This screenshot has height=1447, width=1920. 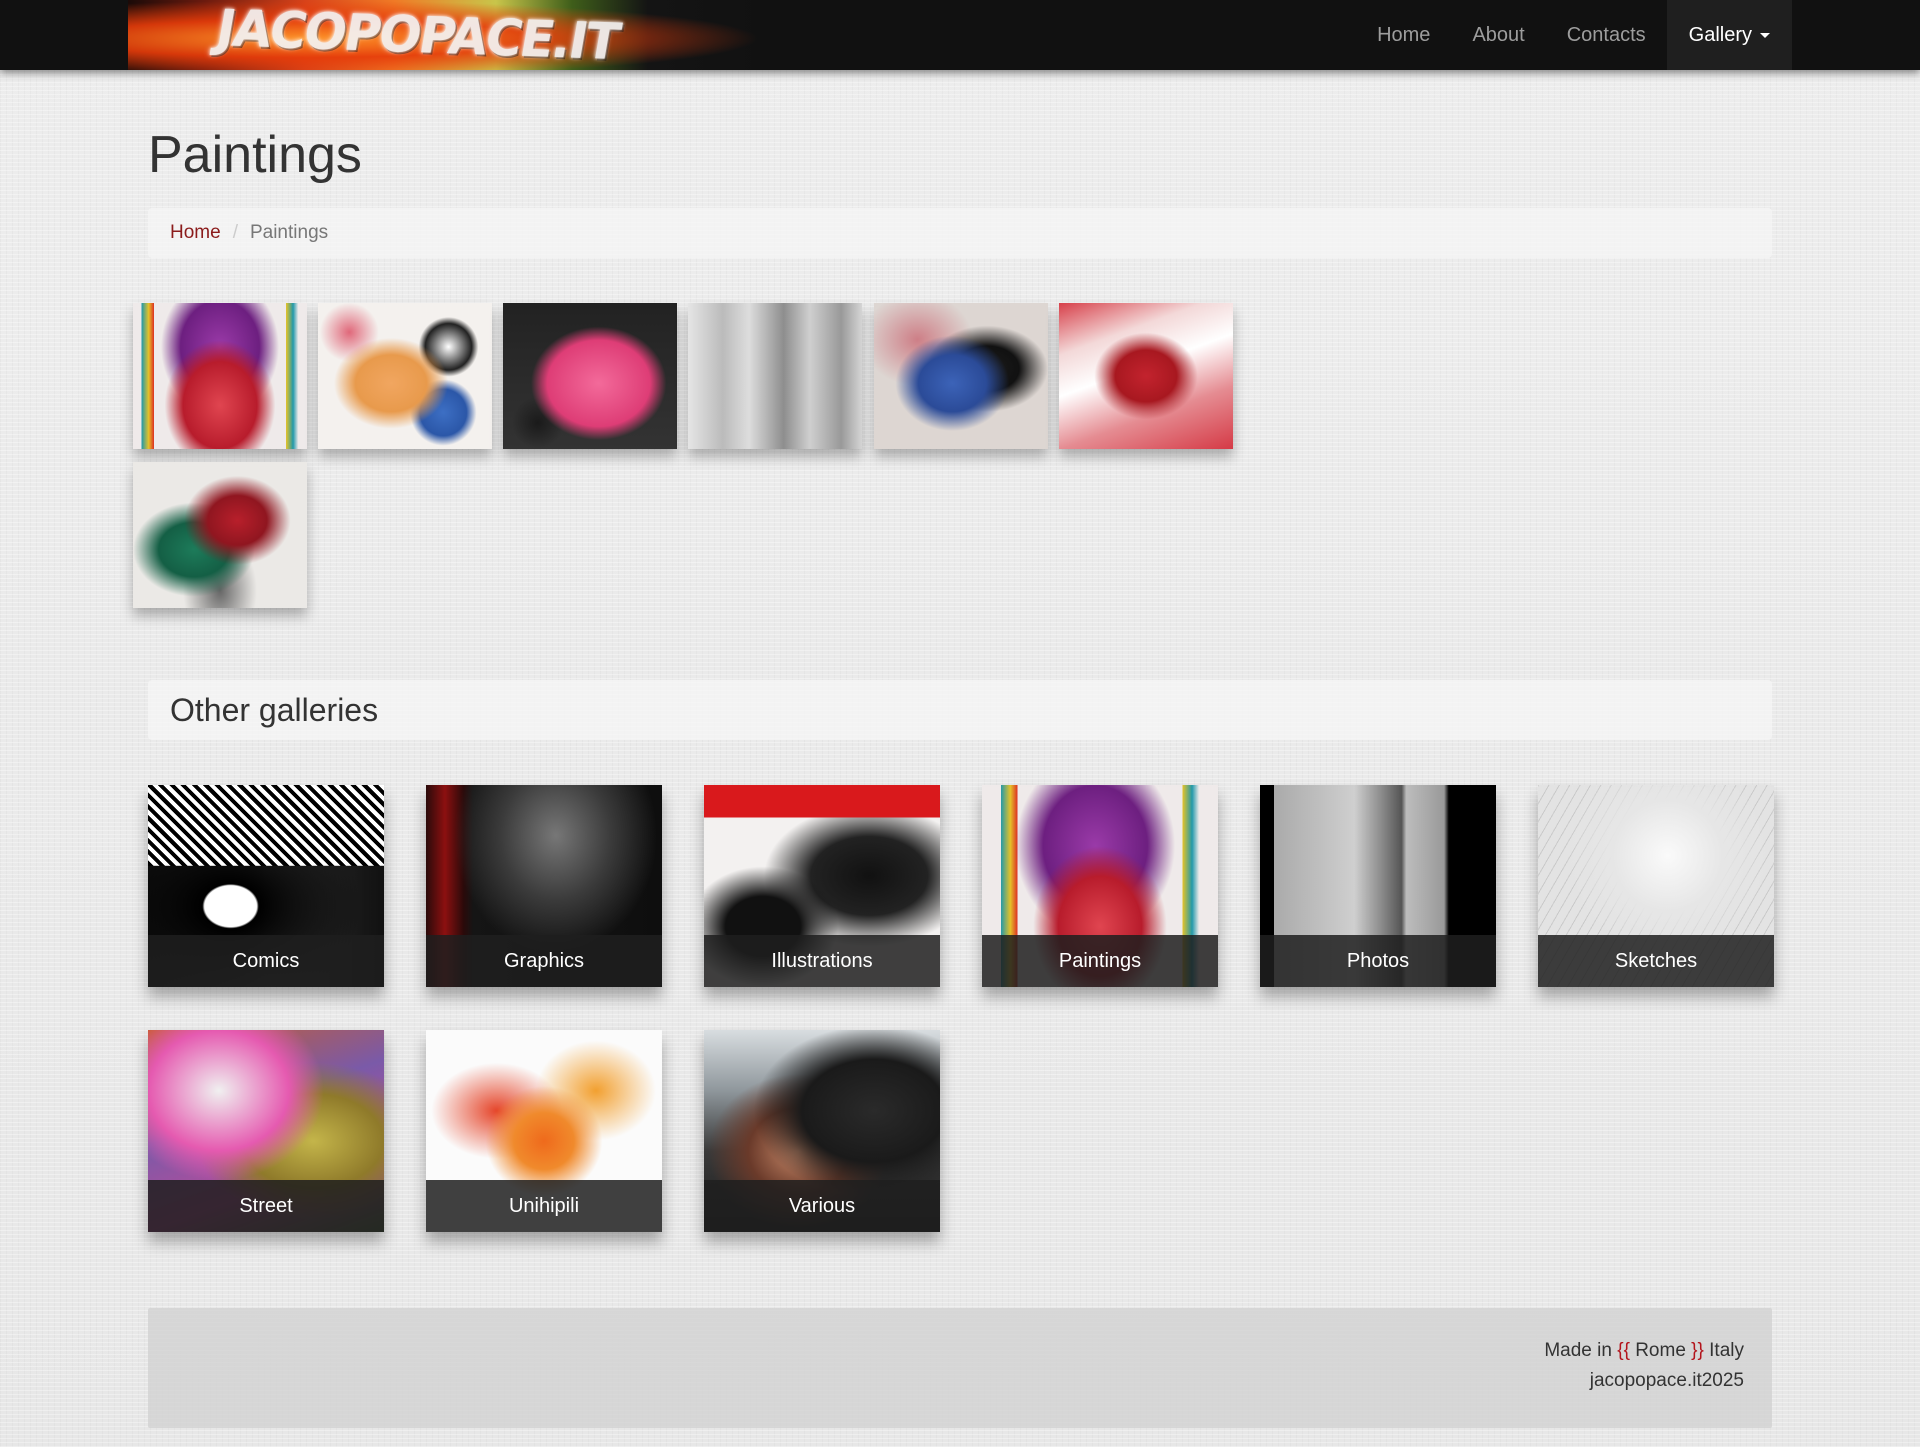 I want to click on breadcrumb-home-link: Home, so click(x=195, y=232).